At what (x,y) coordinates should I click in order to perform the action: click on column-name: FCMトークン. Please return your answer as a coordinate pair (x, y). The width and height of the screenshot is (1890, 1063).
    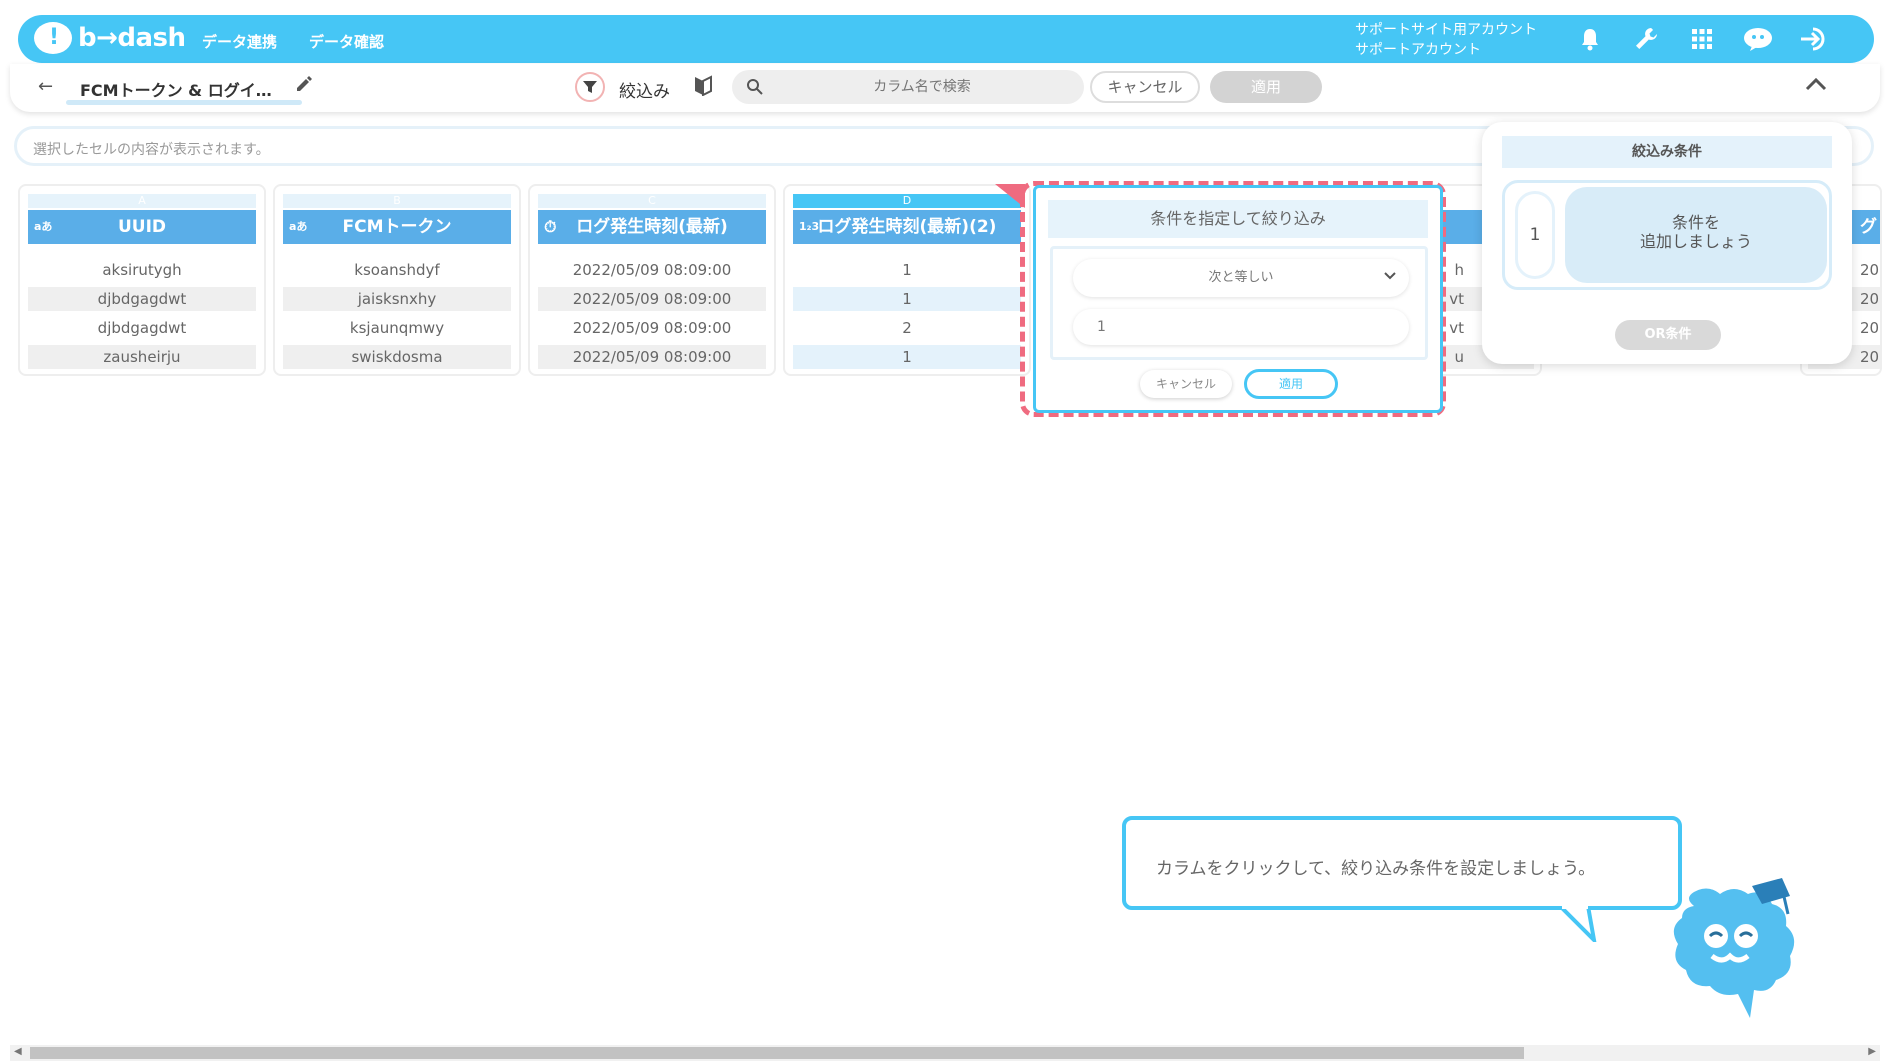
    Looking at the image, I should click on (397, 227).